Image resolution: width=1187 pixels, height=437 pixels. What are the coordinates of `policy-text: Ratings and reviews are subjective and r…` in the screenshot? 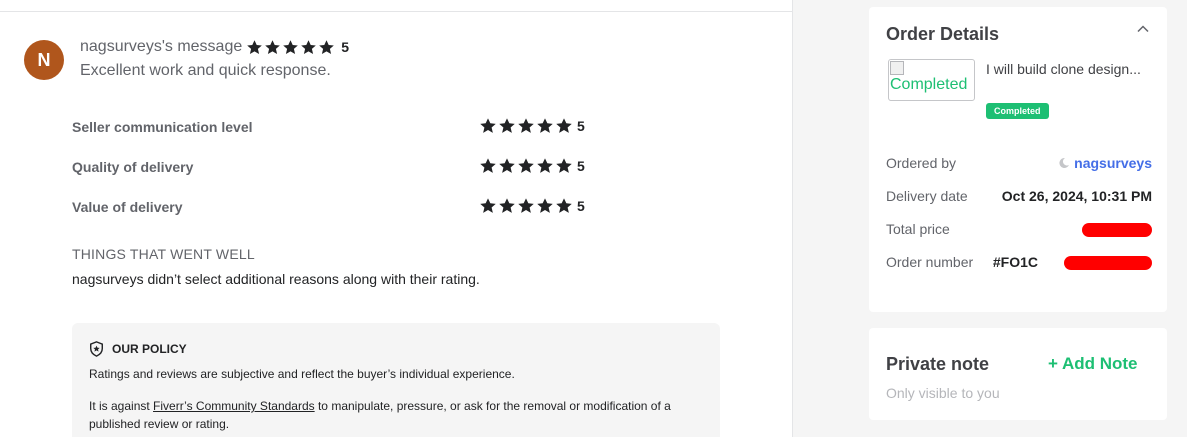 It's located at (302, 374).